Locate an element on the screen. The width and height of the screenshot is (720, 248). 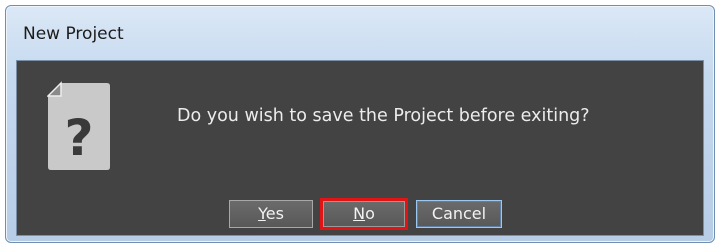
cancel-button: Cancel is located at coordinates (459, 214).